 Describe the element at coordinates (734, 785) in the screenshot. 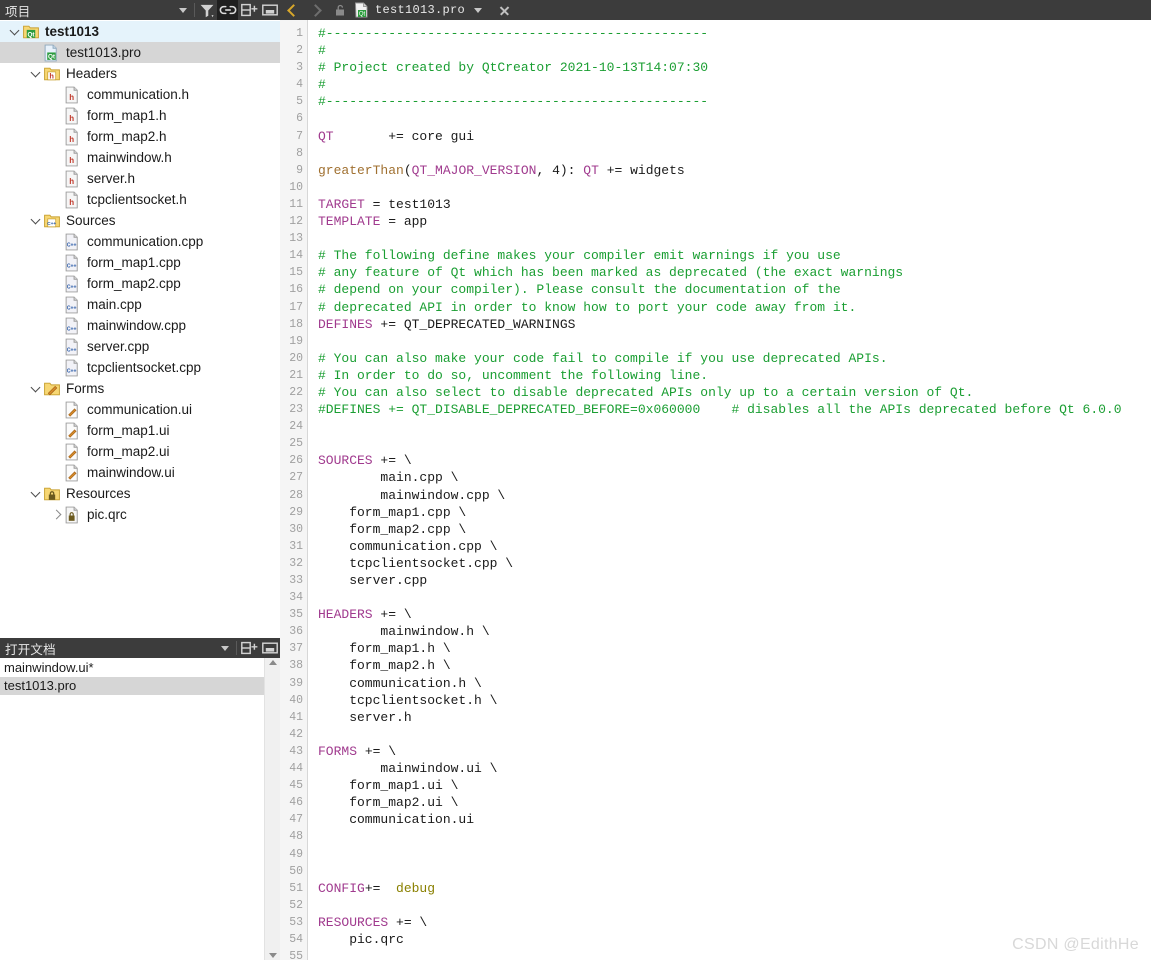

I see `code-line: form_map1.ui \` at that location.